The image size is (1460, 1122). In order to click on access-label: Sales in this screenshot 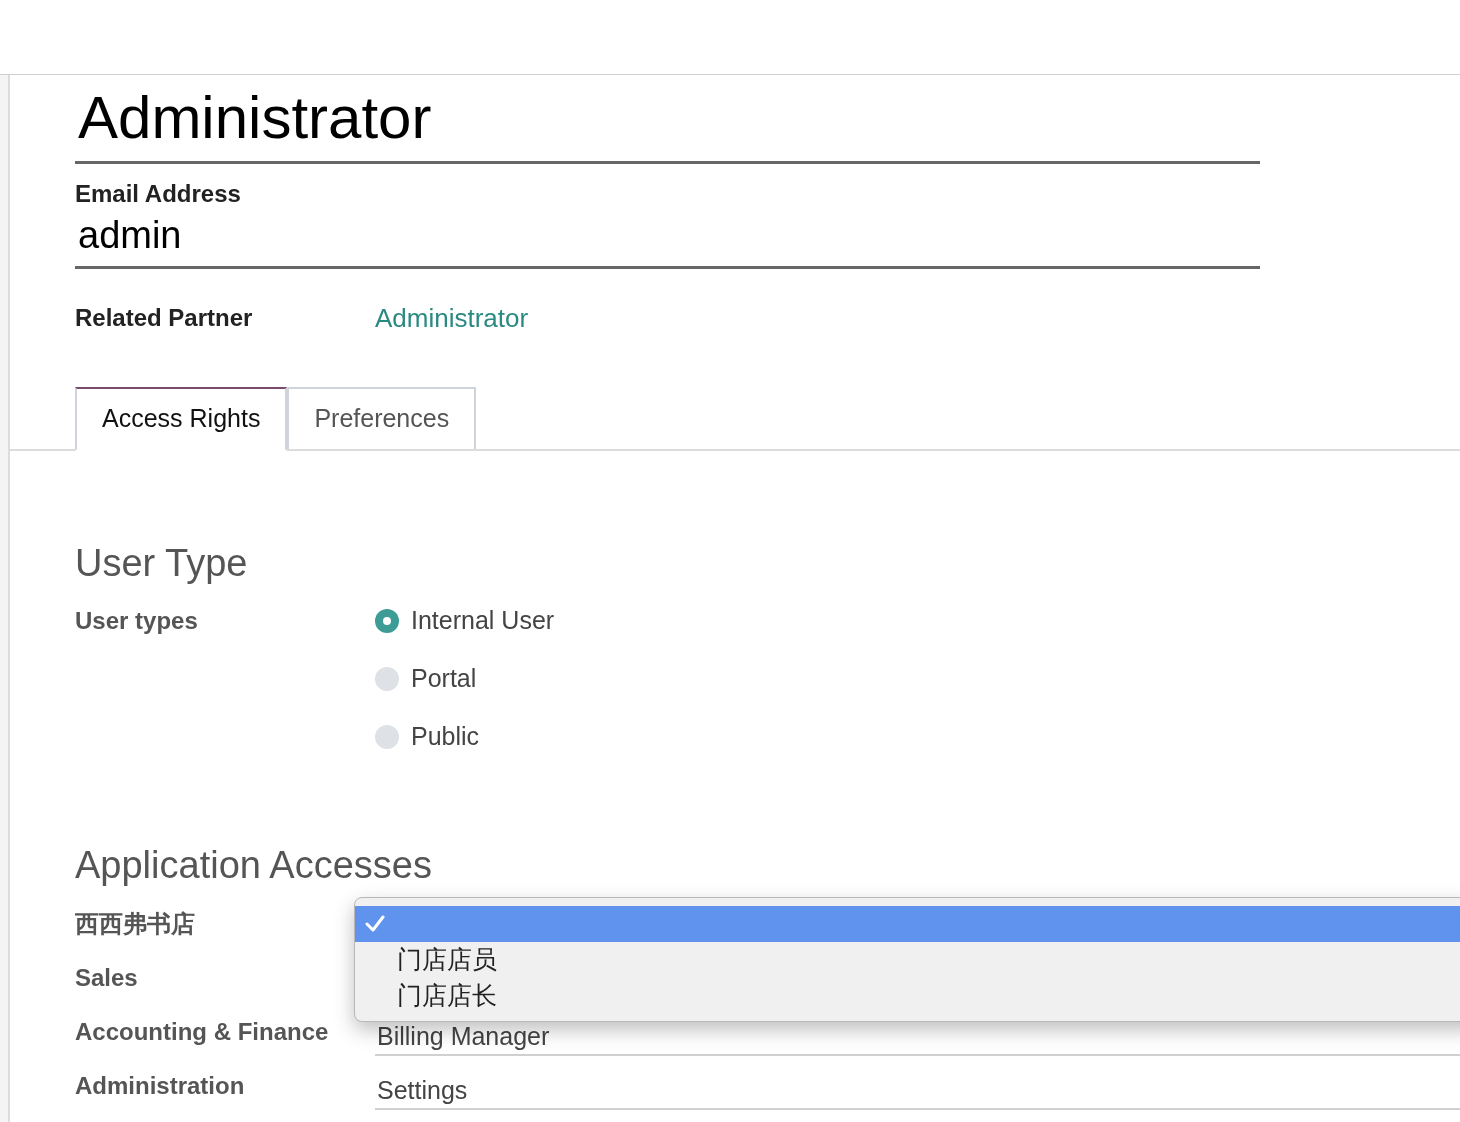, I will do `click(107, 978)`.